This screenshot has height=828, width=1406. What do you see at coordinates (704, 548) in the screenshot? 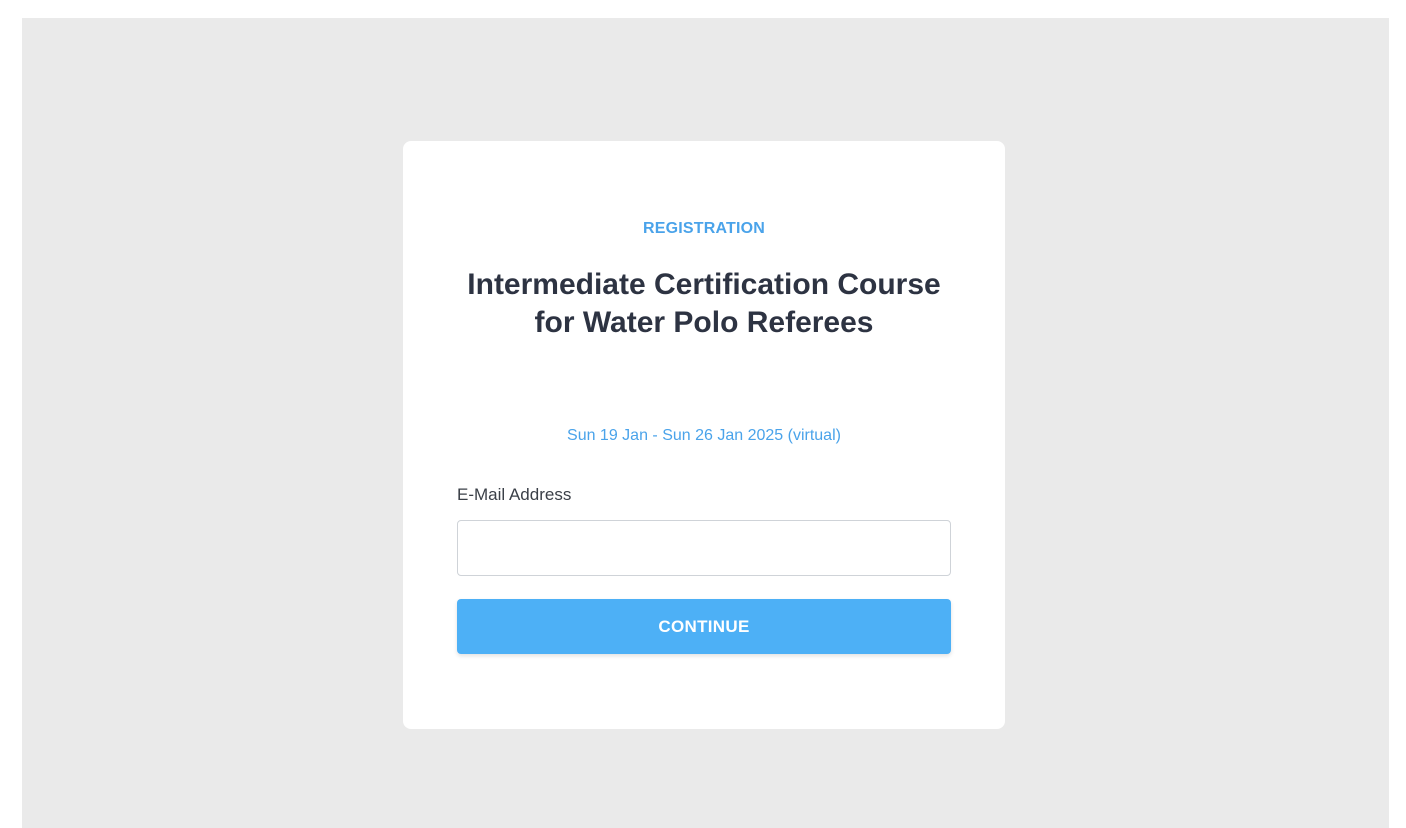
I see `email-field` at bounding box center [704, 548].